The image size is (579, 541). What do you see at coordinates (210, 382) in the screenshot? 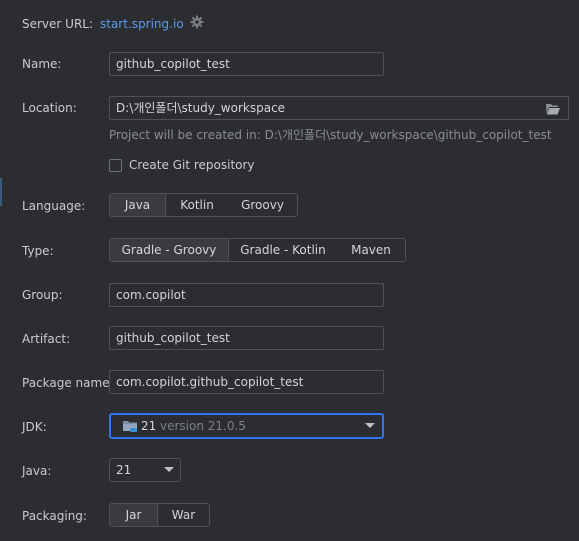
I see `package-name-value: com.copilot.github_copilot_test` at bounding box center [210, 382].